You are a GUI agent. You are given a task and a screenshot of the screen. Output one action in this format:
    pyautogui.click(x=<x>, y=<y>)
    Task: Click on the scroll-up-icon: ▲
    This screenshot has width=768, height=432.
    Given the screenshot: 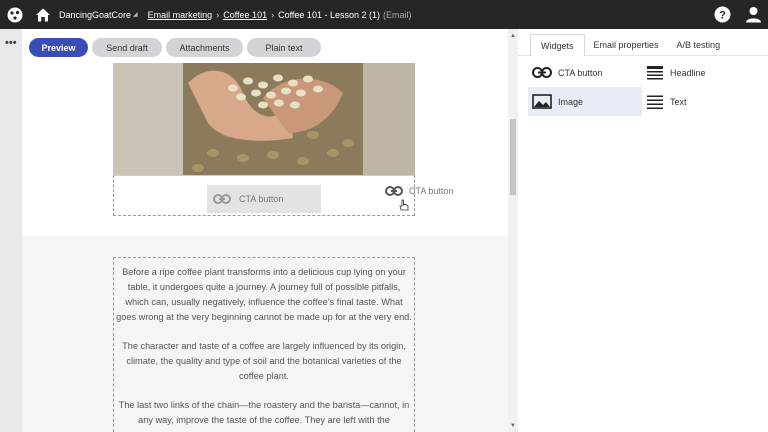 What is the action you would take?
    pyautogui.click(x=513, y=36)
    